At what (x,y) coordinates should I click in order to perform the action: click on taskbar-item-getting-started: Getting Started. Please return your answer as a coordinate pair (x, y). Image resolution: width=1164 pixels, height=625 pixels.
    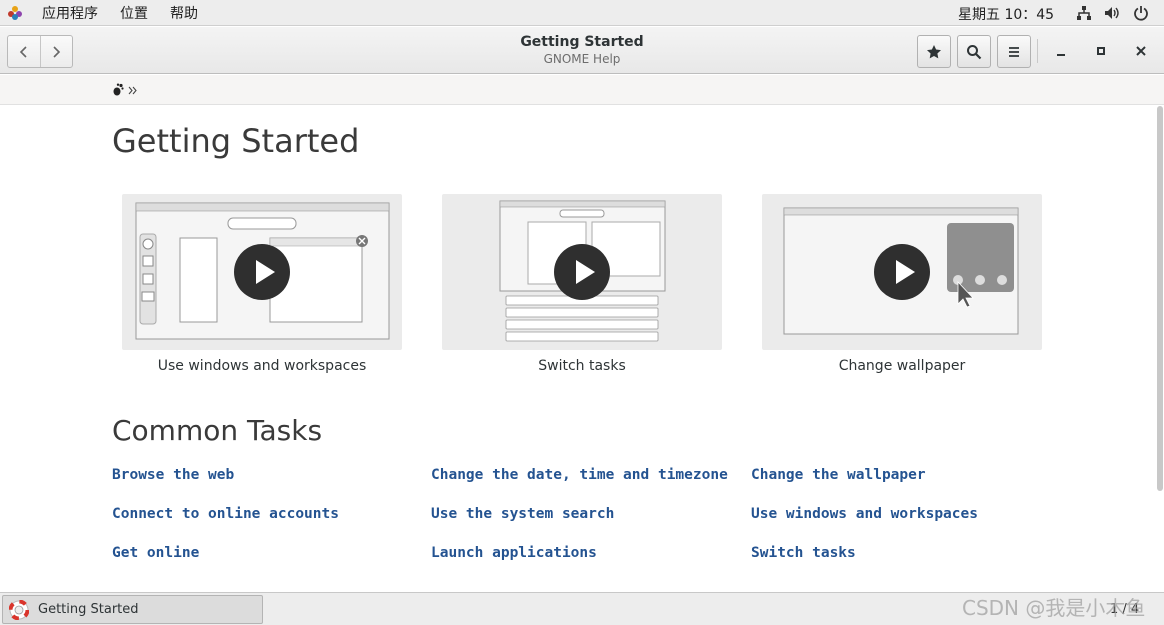
    Looking at the image, I should click on (132, 609).